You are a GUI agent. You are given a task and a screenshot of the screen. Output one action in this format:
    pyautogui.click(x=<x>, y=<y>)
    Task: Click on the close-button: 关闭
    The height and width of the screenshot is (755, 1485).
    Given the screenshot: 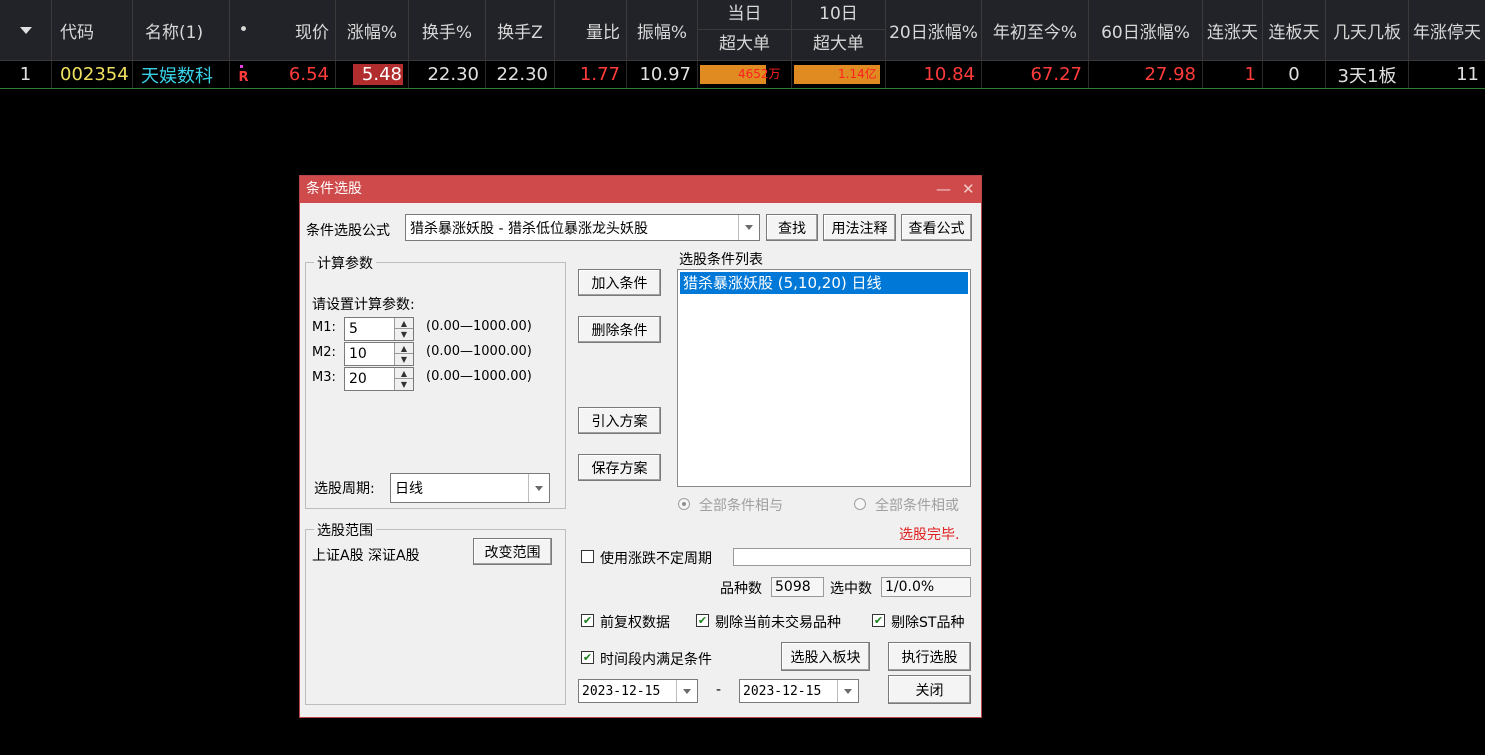 What is the action you would take?
    pyautogui.click(x=929, y=689)
    